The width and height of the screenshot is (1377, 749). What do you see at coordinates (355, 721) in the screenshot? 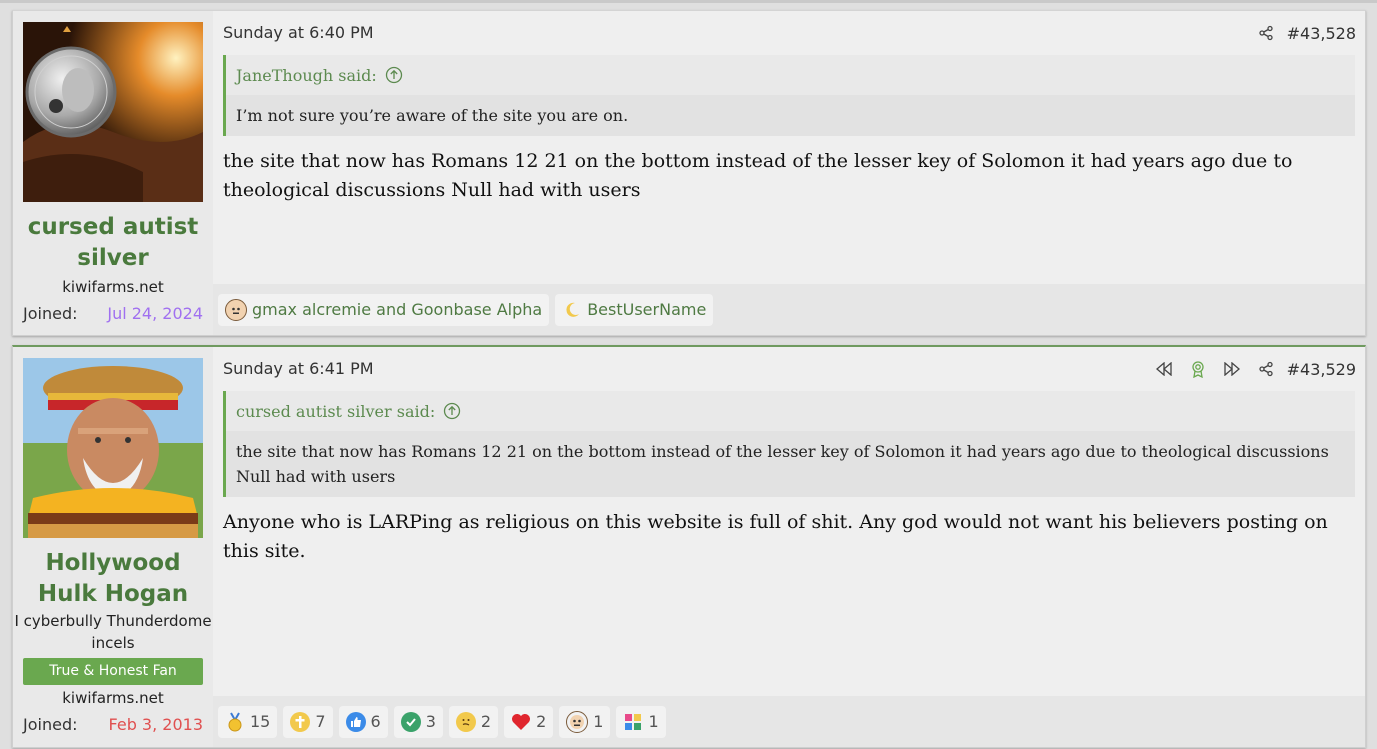
I see `thumbs-up-icon` at bounding box center [355, 721].